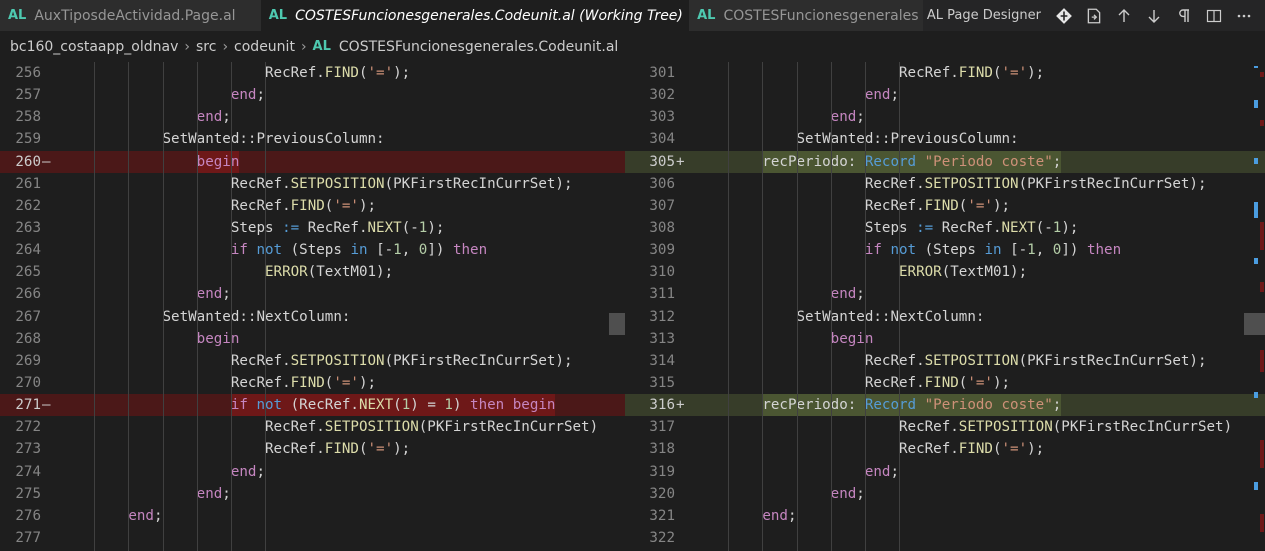 The image size is (1265, 551). What do you see at coordinates (28, 161) in the screenshot?
I see `line-number: 260` at bounding box center [28, 161].